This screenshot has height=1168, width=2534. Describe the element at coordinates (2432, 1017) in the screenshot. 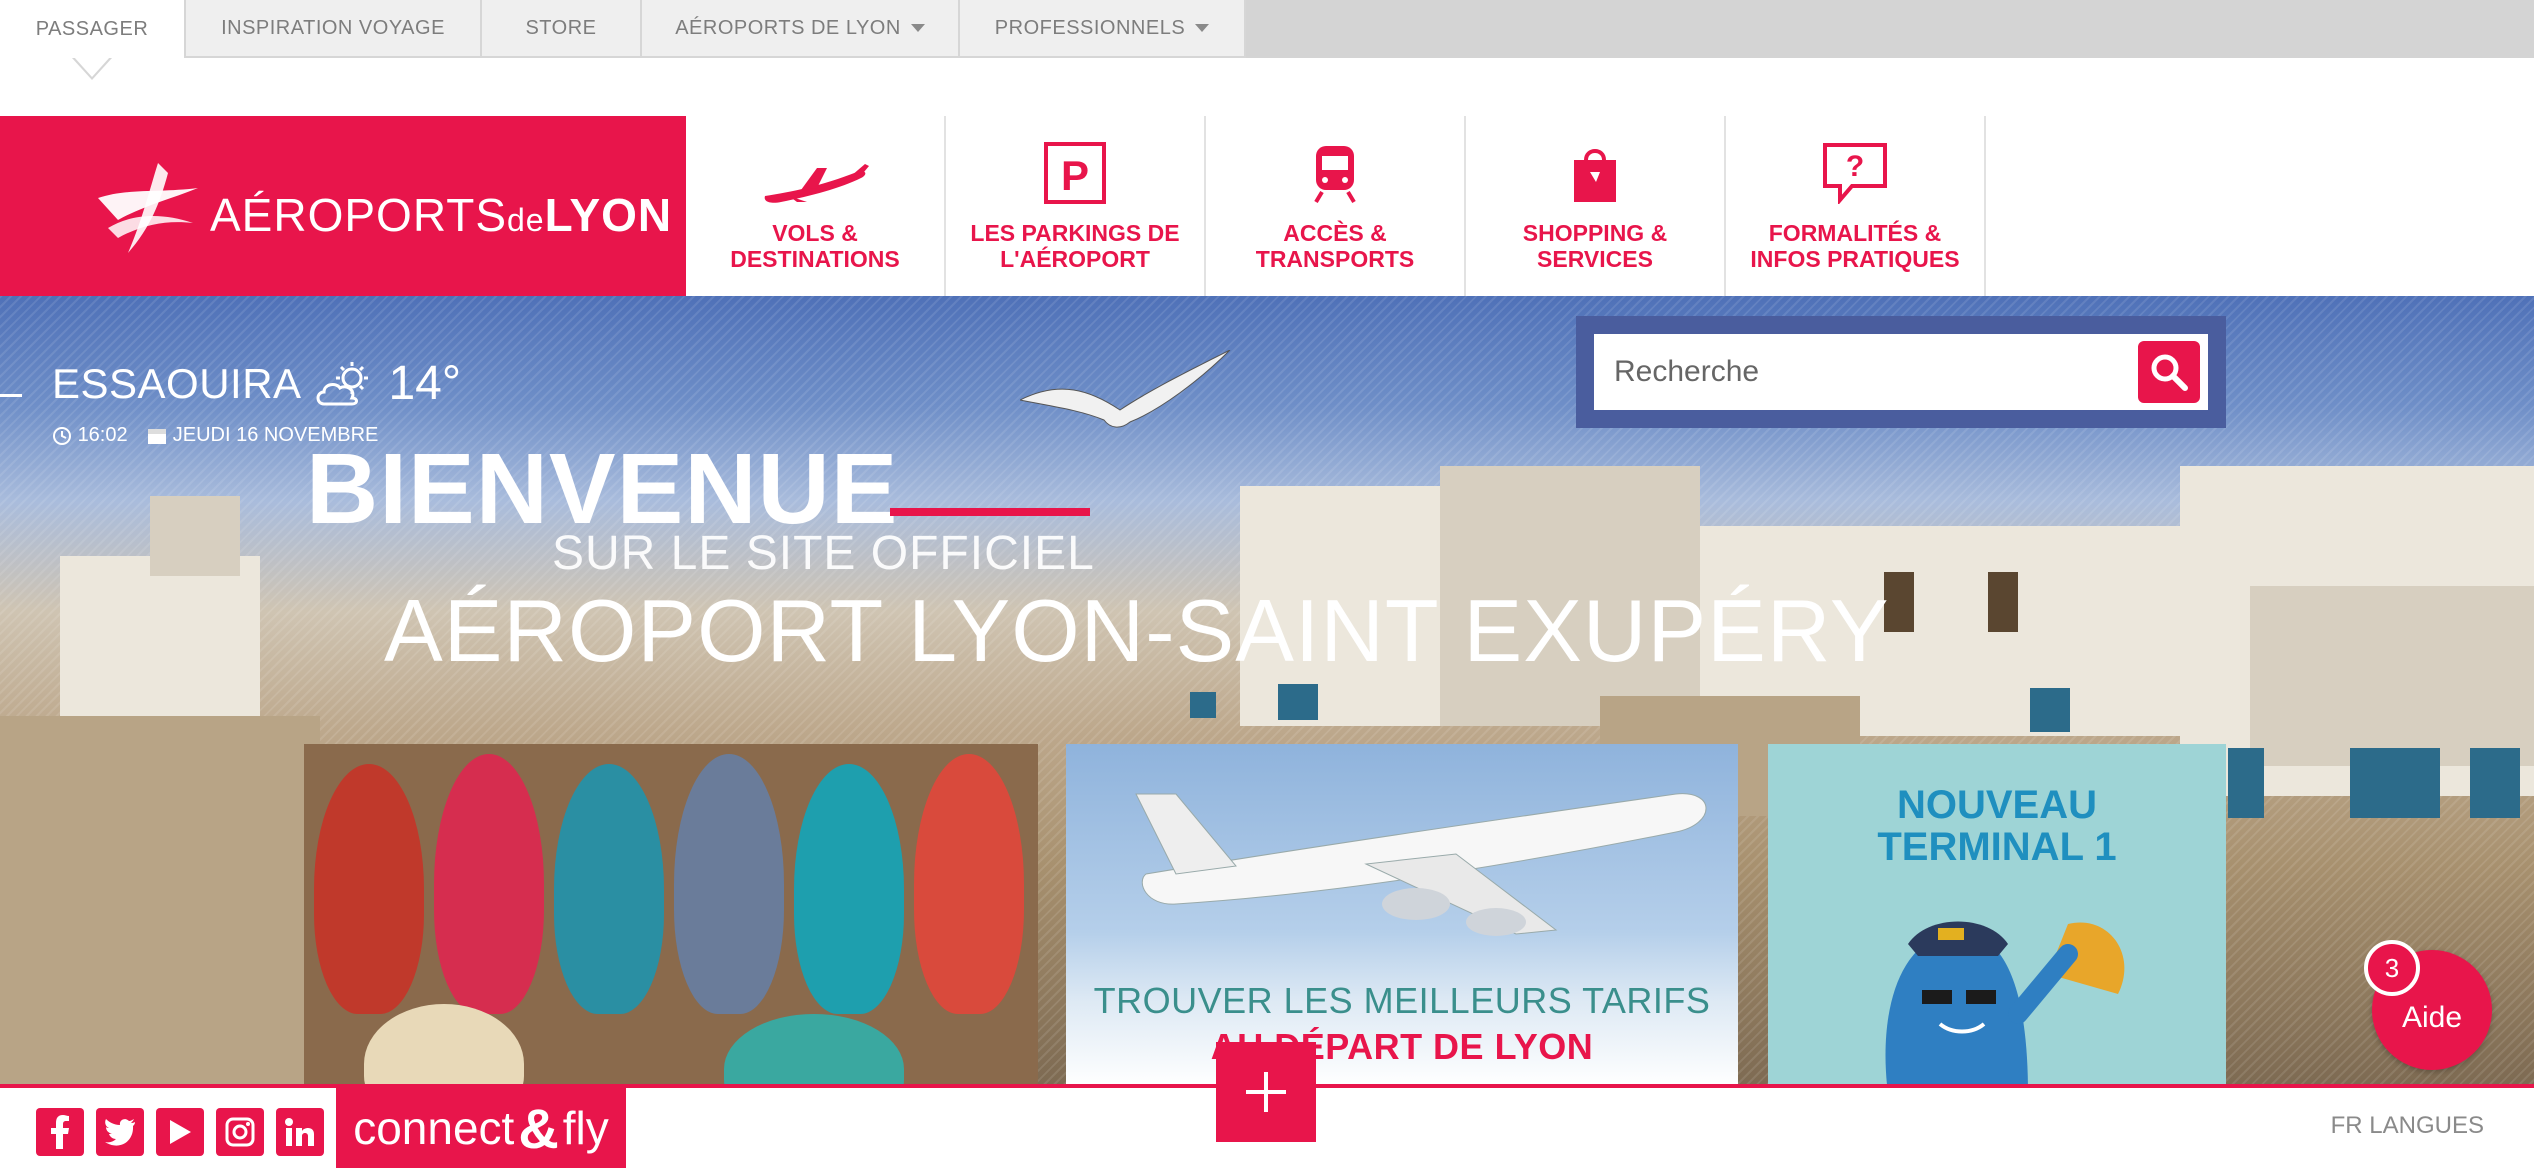

I see `help-label: Aide` at that location.